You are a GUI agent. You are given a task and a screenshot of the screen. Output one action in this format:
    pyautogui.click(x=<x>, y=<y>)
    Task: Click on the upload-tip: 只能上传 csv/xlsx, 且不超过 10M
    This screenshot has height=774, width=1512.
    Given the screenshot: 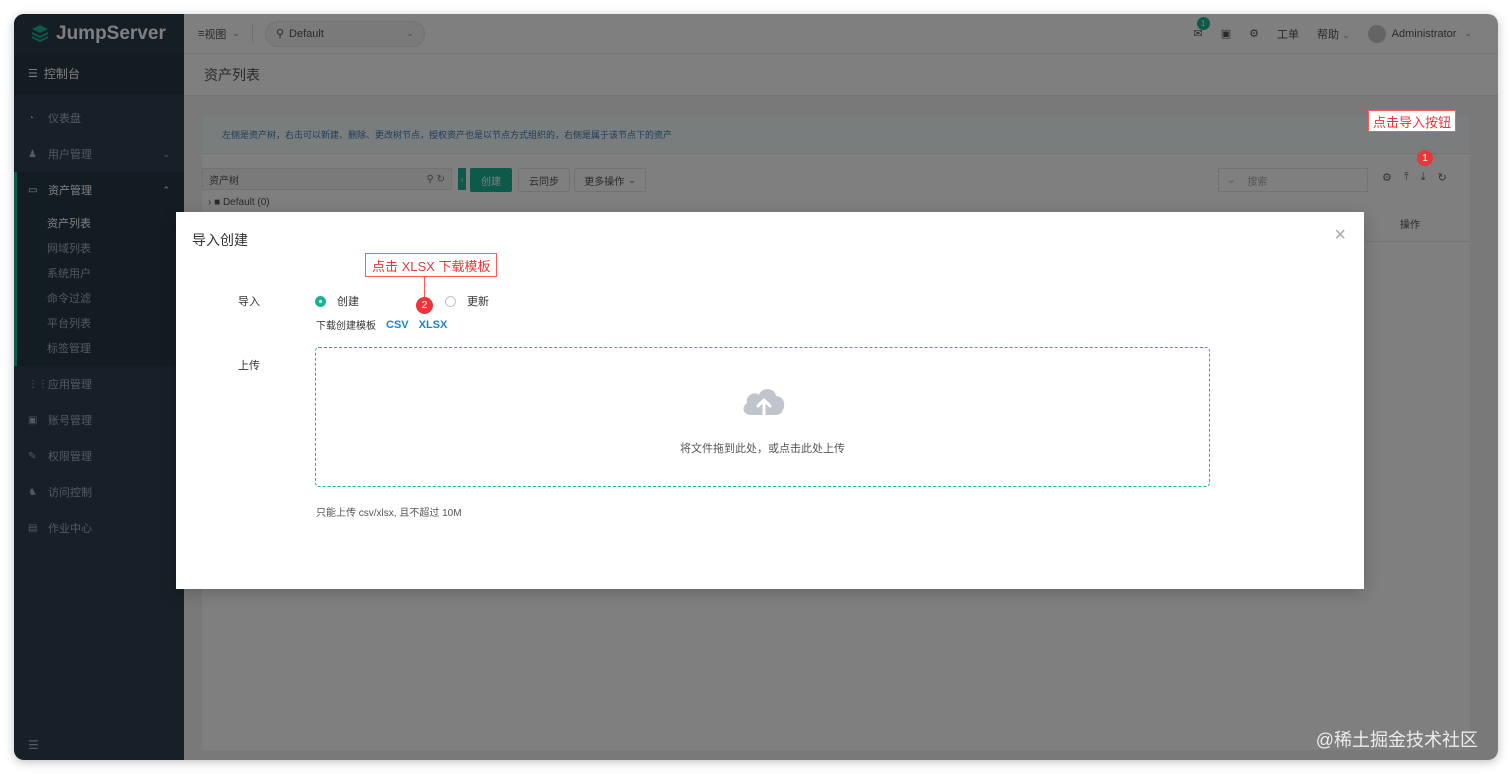 What is the action you would take?
    pyautogui.click(x=389, y=513)
    